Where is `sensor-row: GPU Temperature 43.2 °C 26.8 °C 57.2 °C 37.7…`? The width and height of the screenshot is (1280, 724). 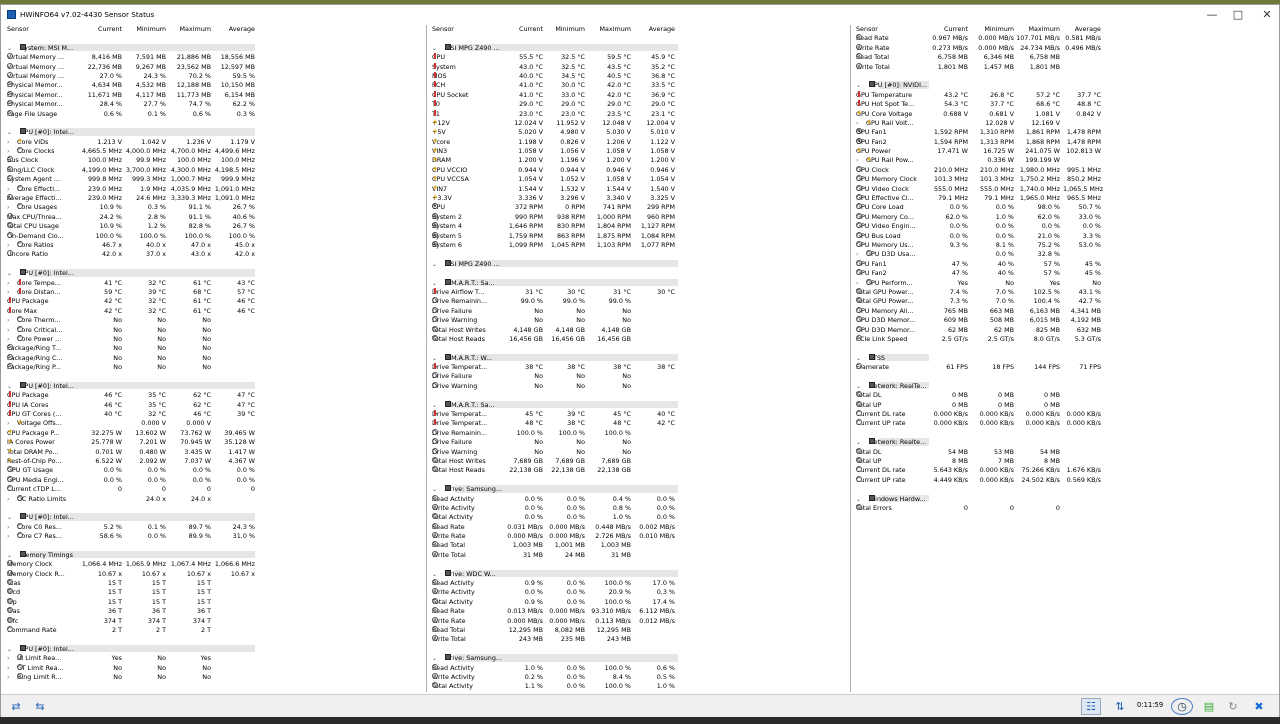 sensor-row: GPU Temperature 43.2 °C 26.8 °C 57.2 °C 37.7… is located at coordinates (1066, 95).